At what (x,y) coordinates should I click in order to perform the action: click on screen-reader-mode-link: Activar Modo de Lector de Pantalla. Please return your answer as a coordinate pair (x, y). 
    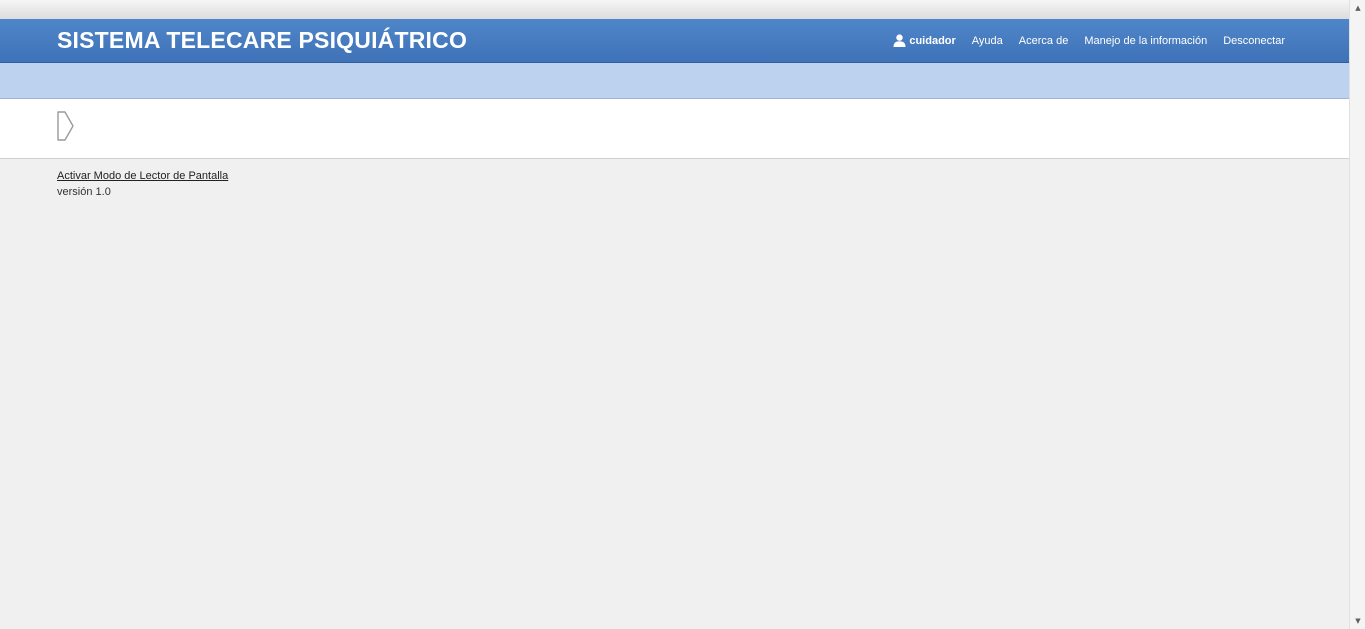
    Looking at the image, I should click on (142, 176).